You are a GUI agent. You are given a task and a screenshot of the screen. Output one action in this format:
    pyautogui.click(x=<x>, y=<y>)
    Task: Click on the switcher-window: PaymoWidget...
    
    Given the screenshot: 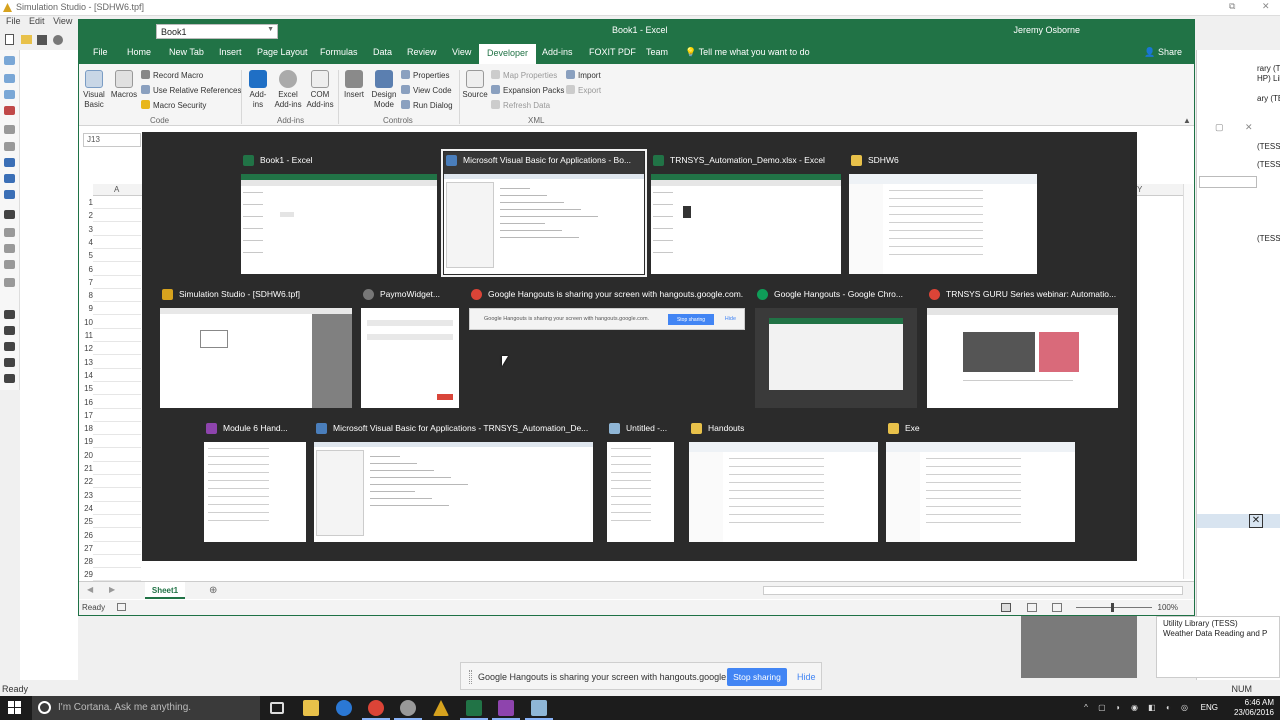 What is the action you would take?
    pyautogui.click(x=410, y=347)
    